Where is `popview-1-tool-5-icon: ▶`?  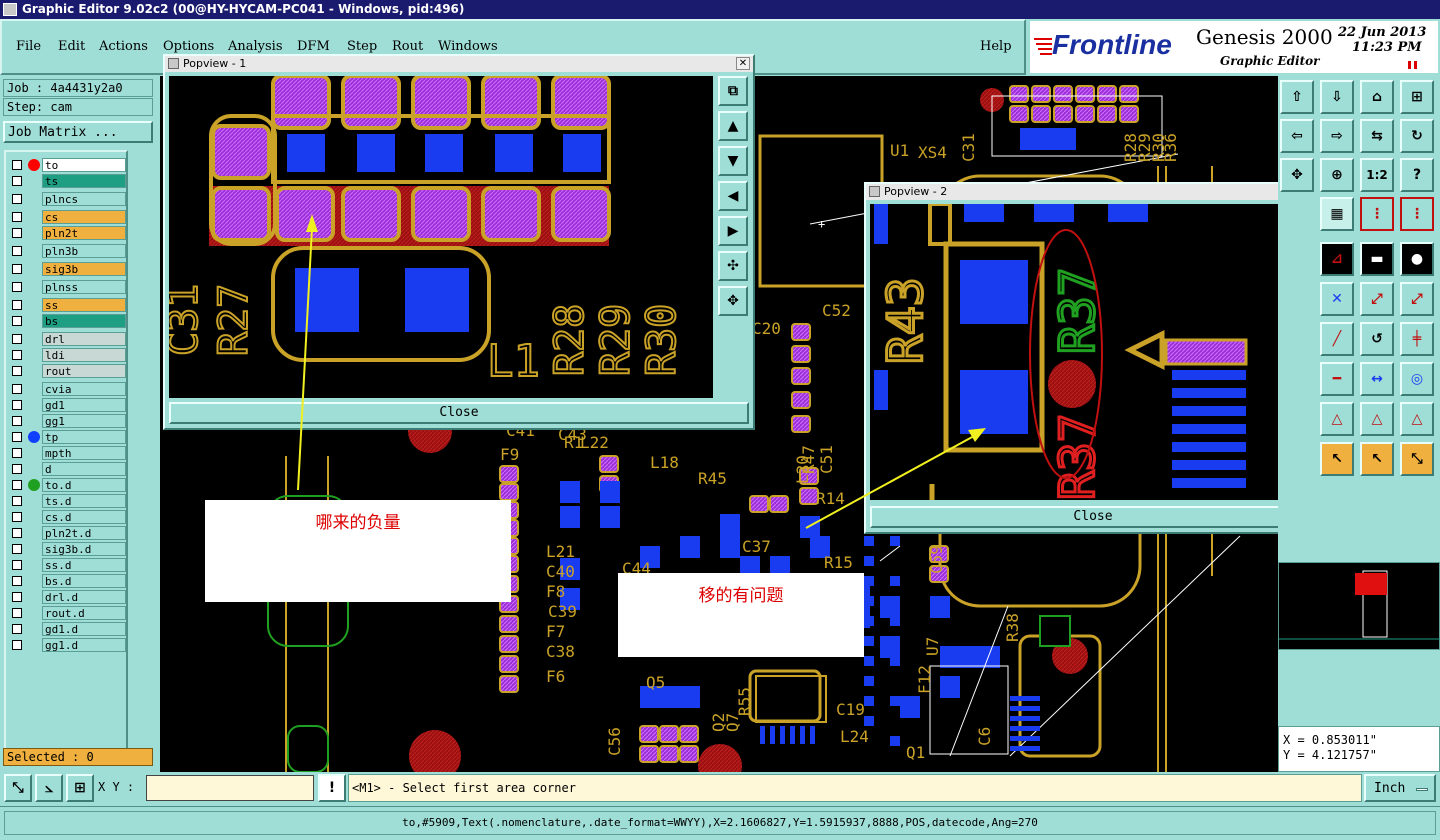 popview-1-tool-5-icon: ▶ is located at coordinates (733, 231).